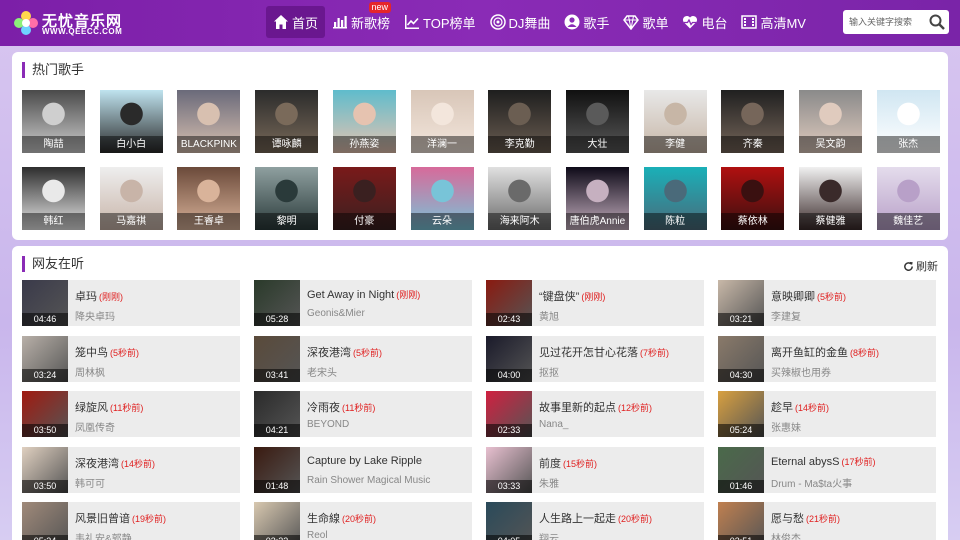  What do you see at coordinates (830, 121) in the screenshot?
I see `singer-card: 吴文韵` at bounding box center [830, 121].